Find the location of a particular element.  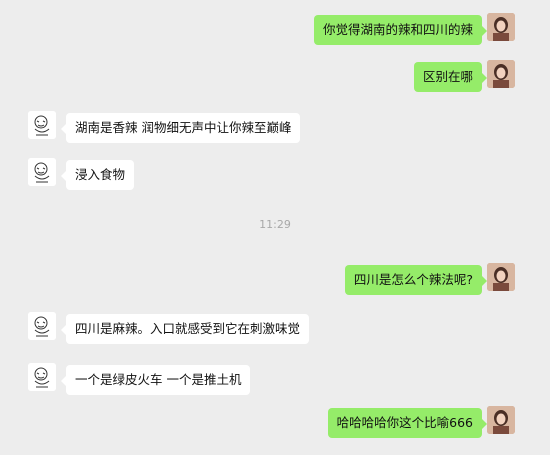

message-bubble-outgoing: 区别在哪 is located at coordinates (450, 77).